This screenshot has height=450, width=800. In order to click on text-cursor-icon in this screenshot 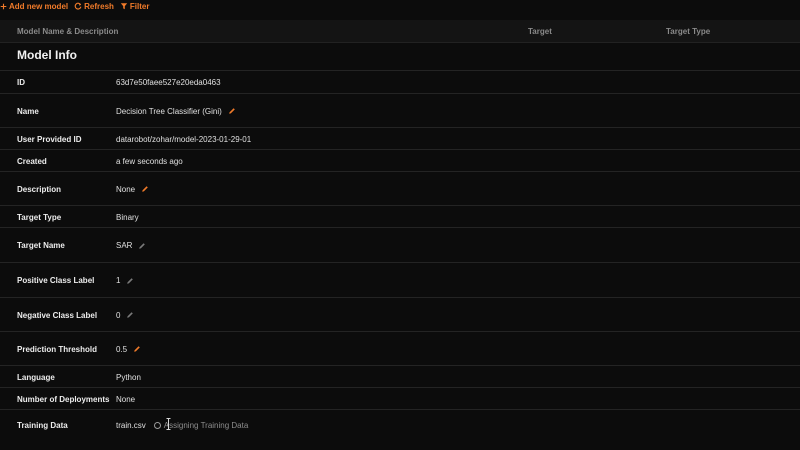, I will do `click(168, 424)`.